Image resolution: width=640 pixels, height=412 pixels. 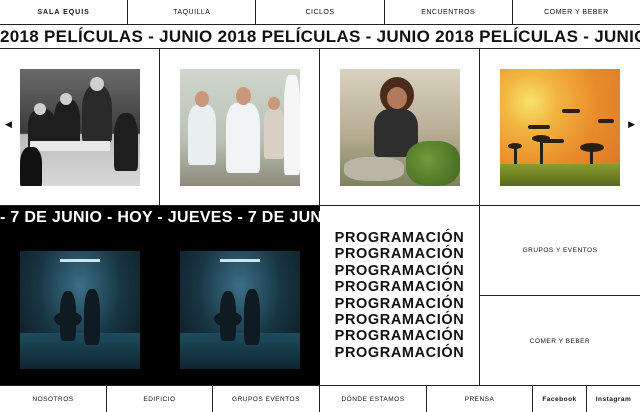 What do you see at coordinates (631, 124) in the screenshot?
I see `carousel-next-icon: ▶` at bounding box center [631, 124].